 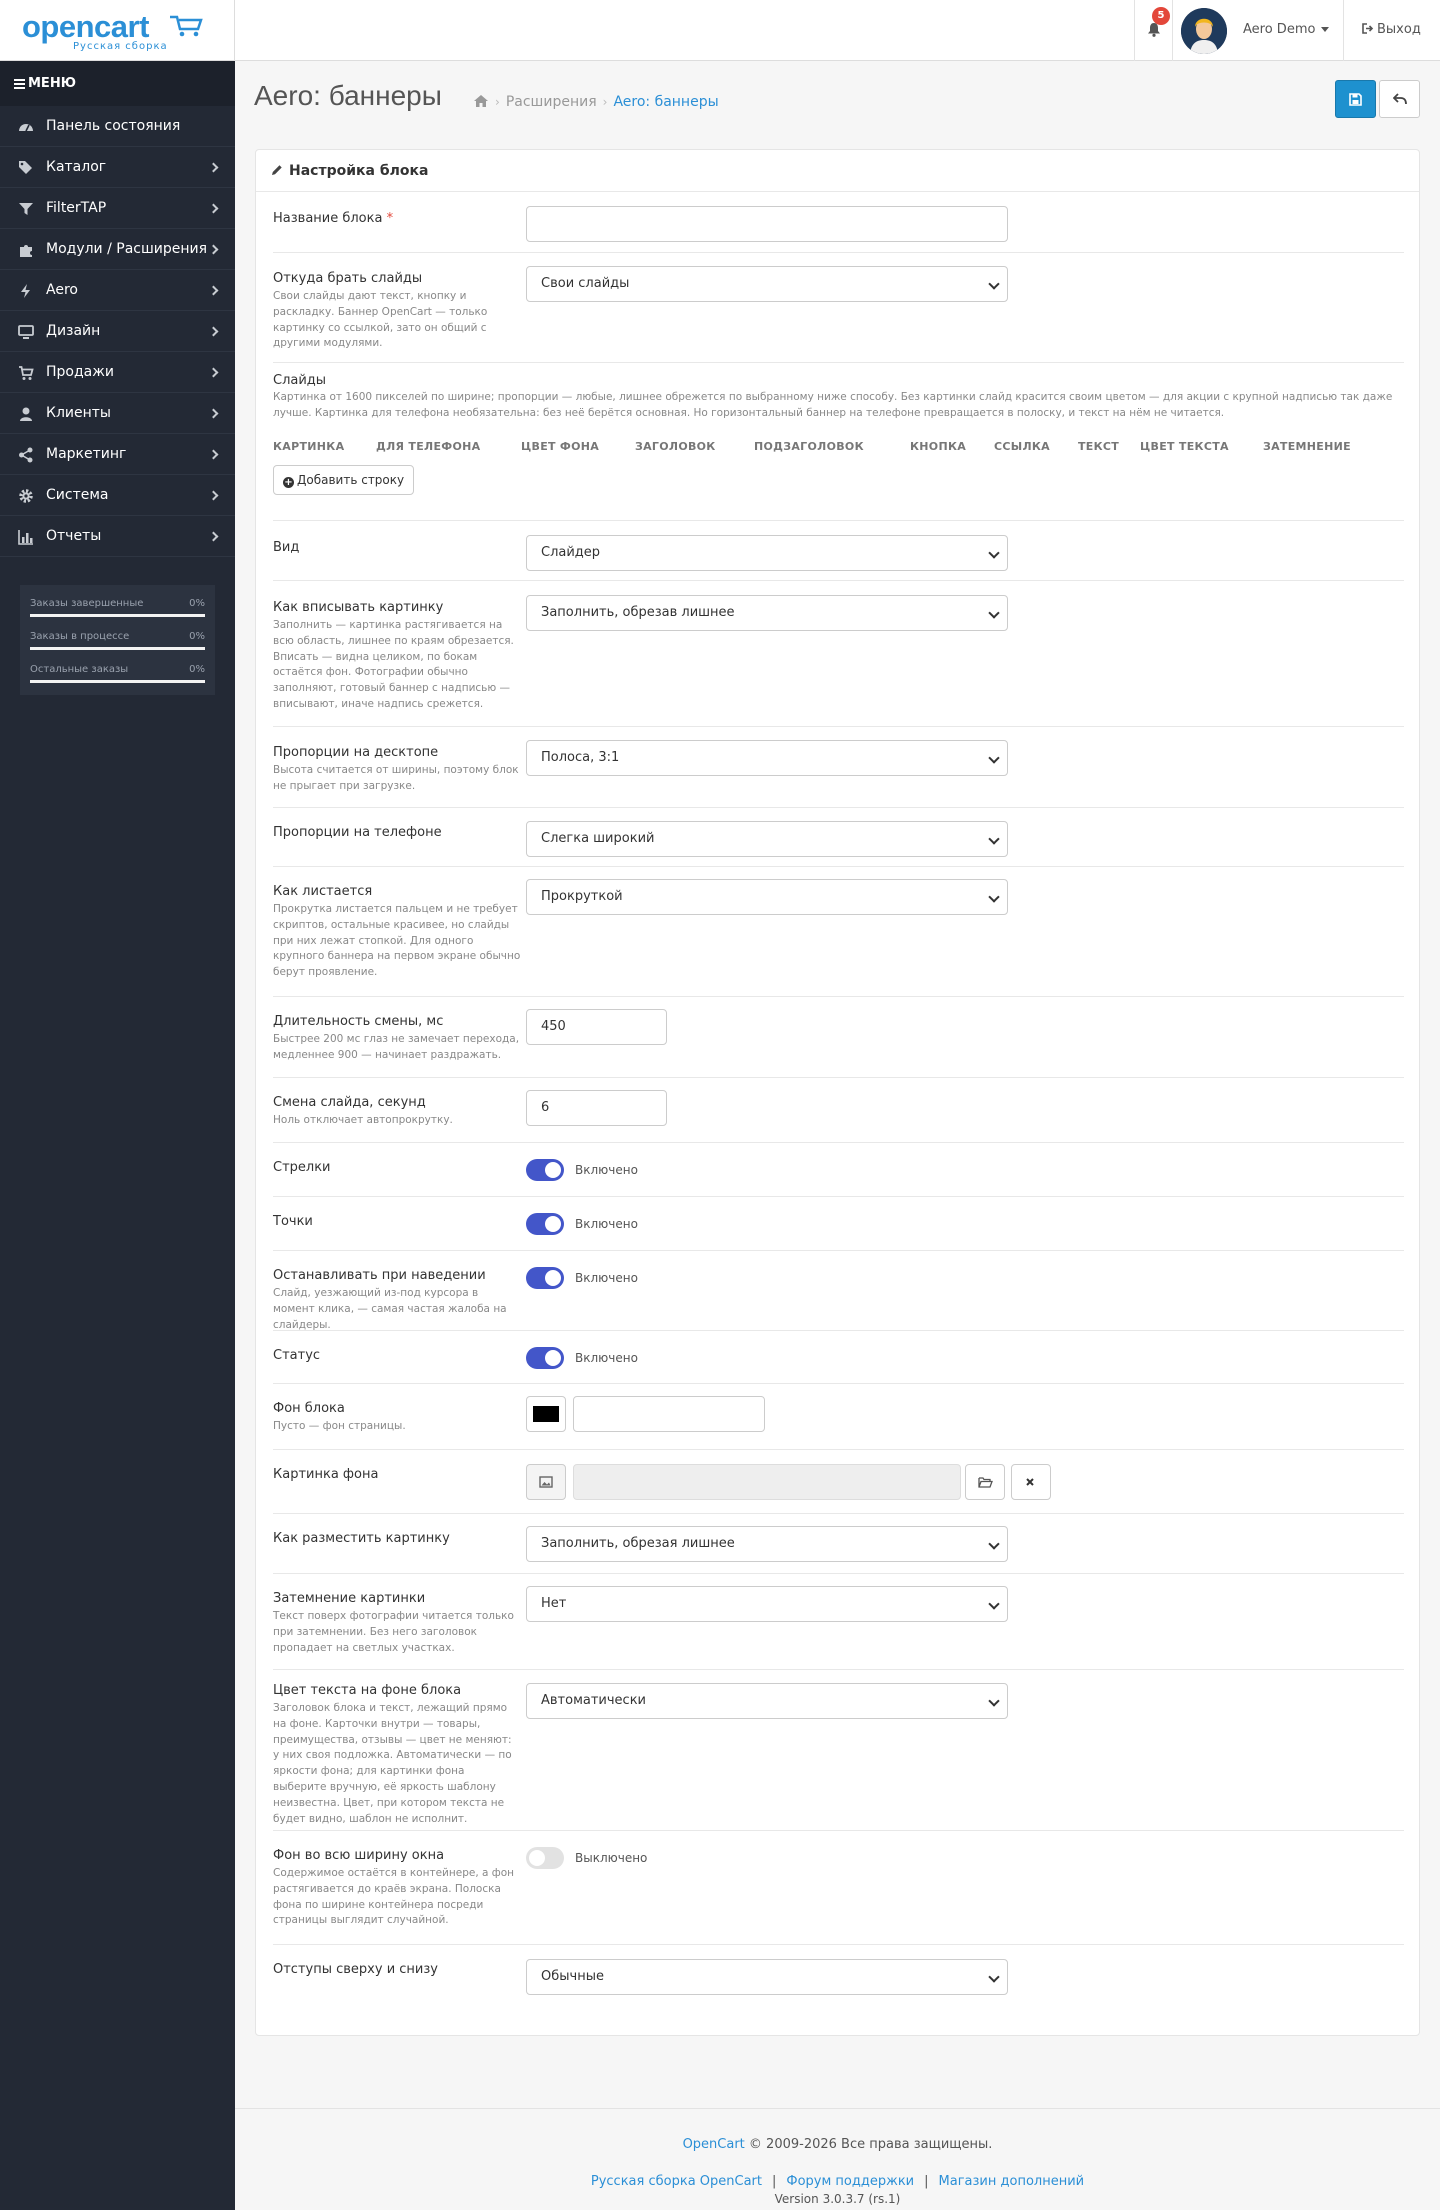 I want to click on sidebar-item-label: Aero, so click(x=62, y=290).